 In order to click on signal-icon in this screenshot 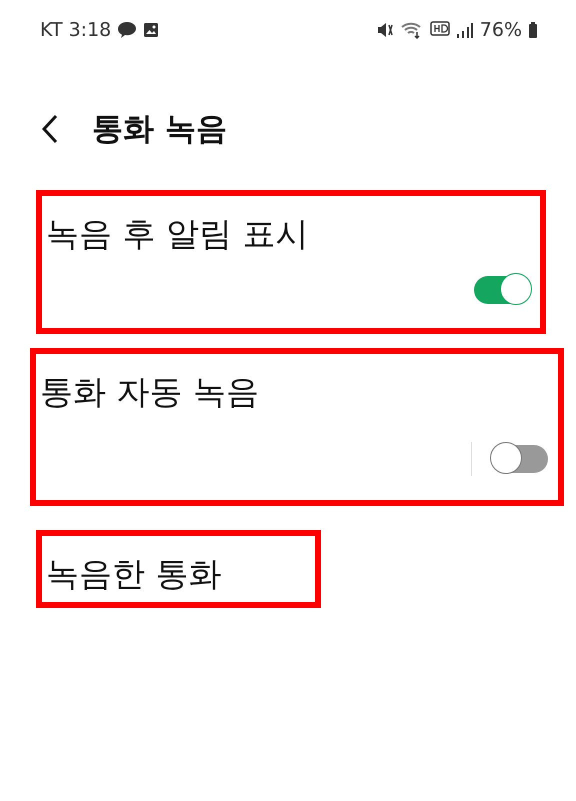, I will do `click(465, 30)`.